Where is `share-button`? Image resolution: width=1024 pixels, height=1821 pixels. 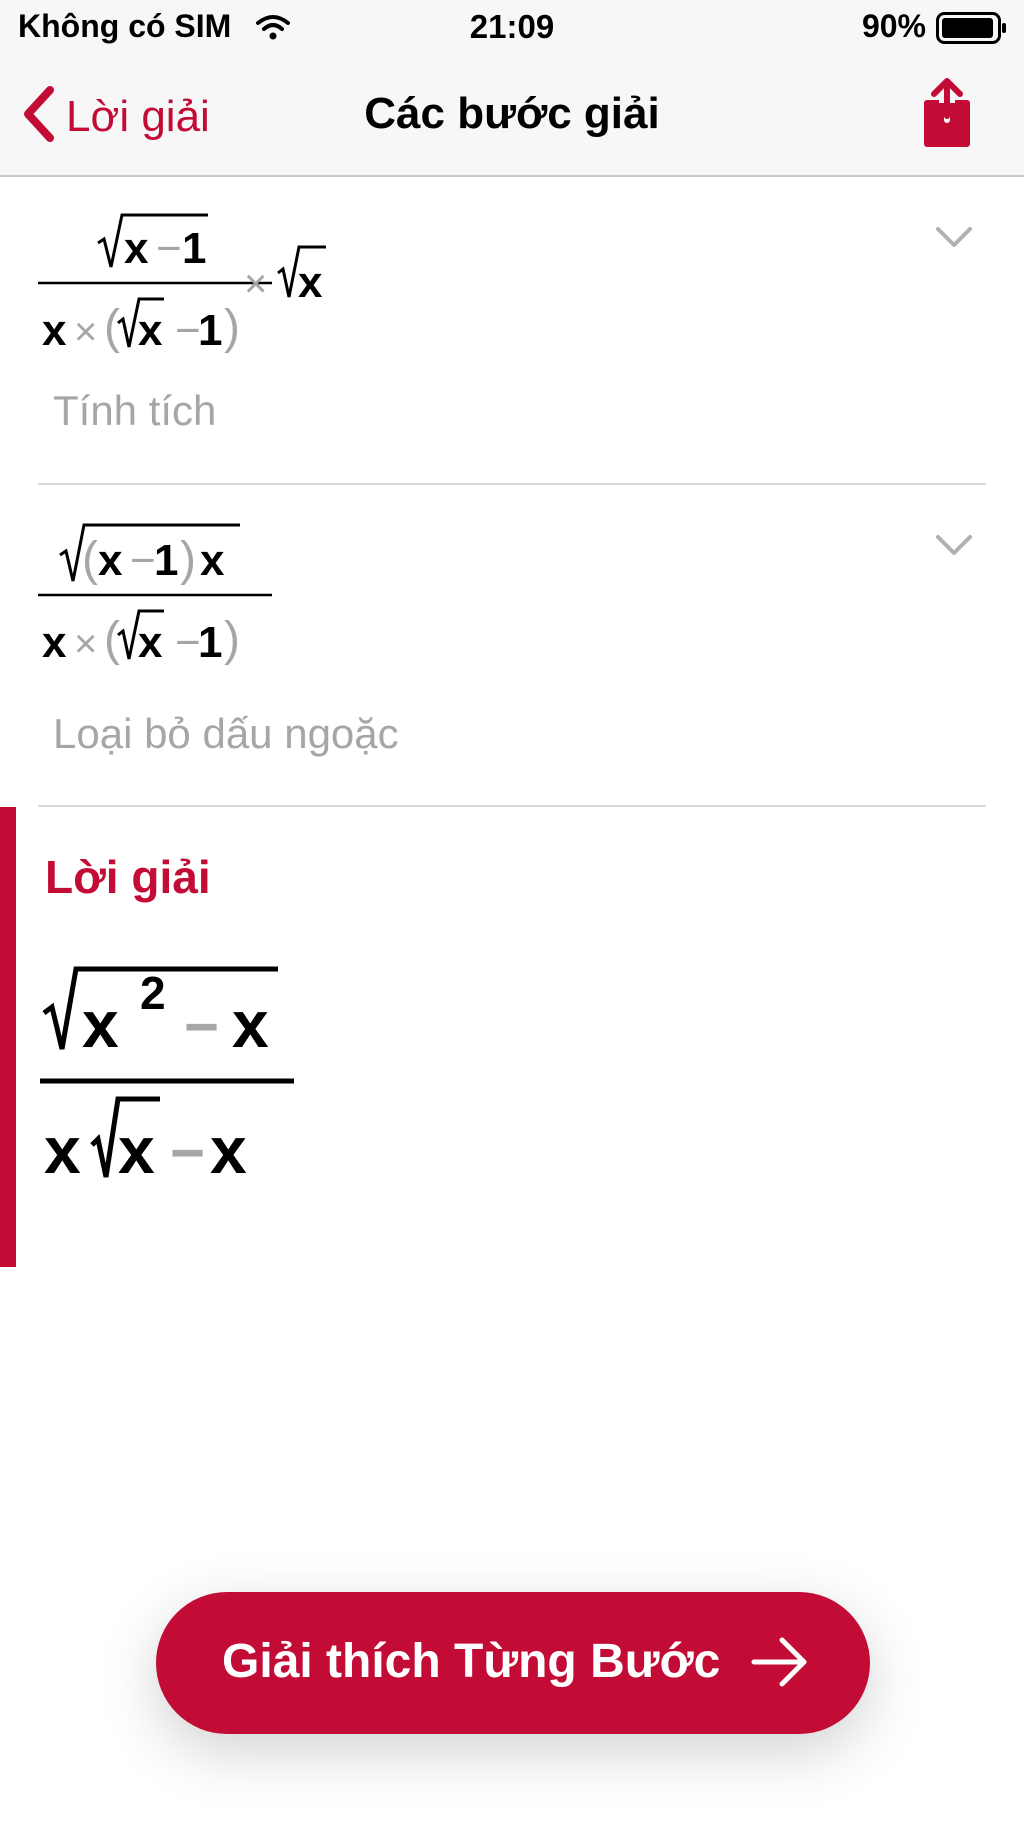
share-button is located at coordinates (947, 115).